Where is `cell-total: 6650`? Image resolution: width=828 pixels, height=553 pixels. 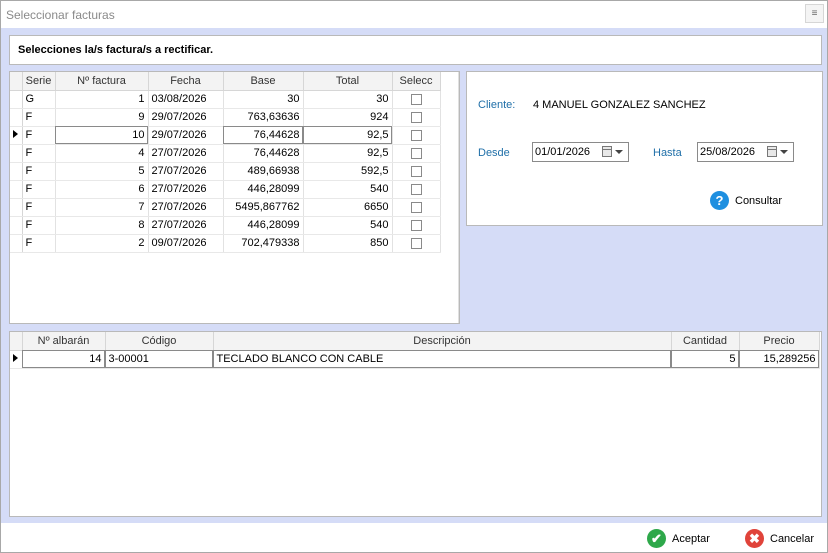
cell-total: 6650 is located at coordinates (348, 207).